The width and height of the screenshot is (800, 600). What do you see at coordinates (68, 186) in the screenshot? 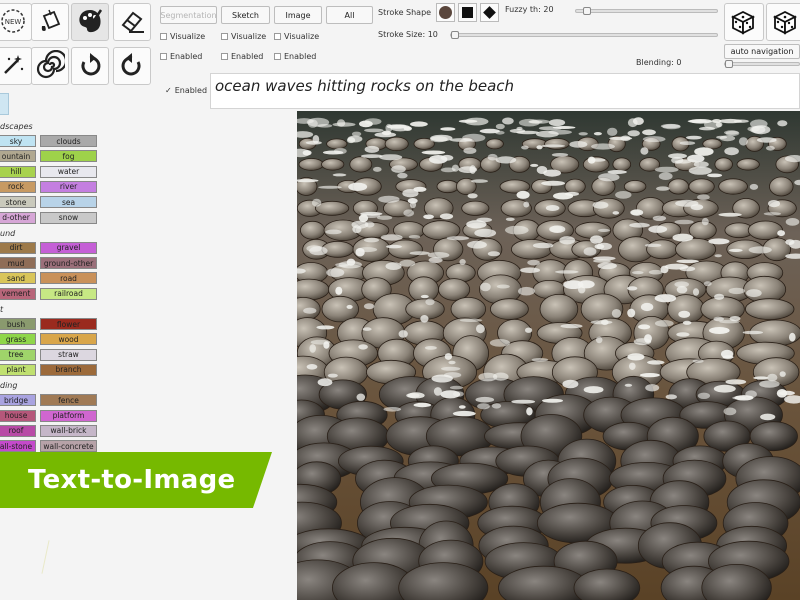
I see `palette-chip: river` at bounding box center [68, 186].